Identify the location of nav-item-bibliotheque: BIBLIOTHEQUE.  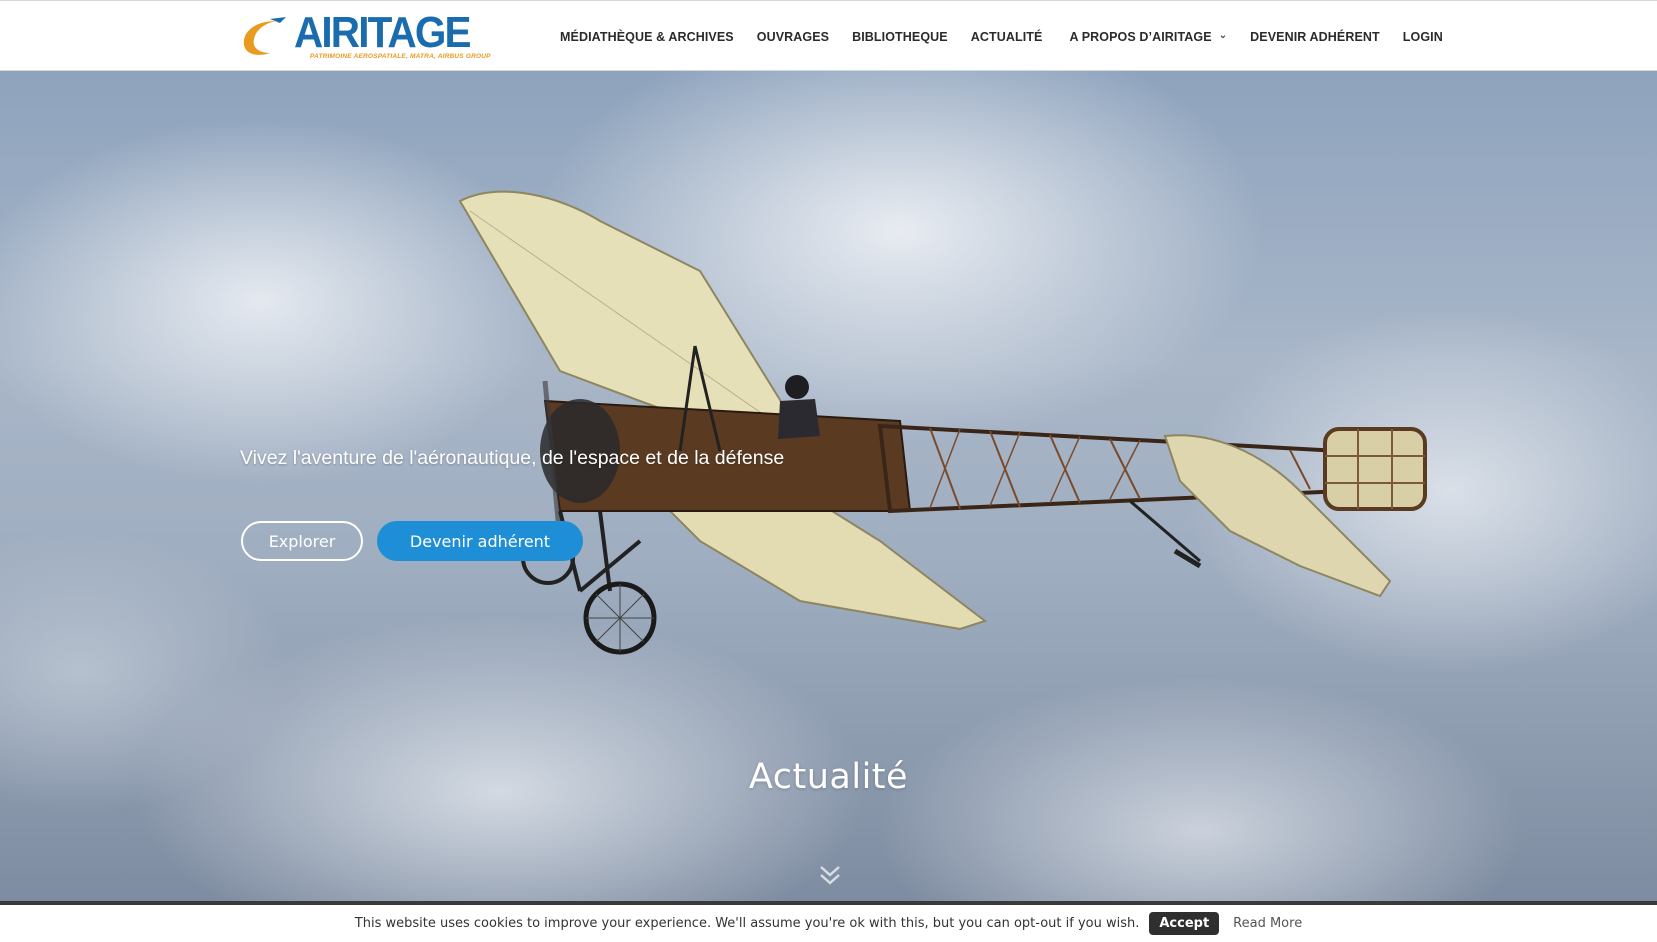
(900, 37).